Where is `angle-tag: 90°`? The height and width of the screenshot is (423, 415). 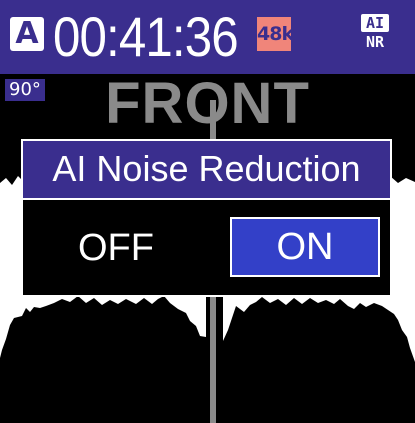
angle-tag: 90° is located at coordinates (25, 90).